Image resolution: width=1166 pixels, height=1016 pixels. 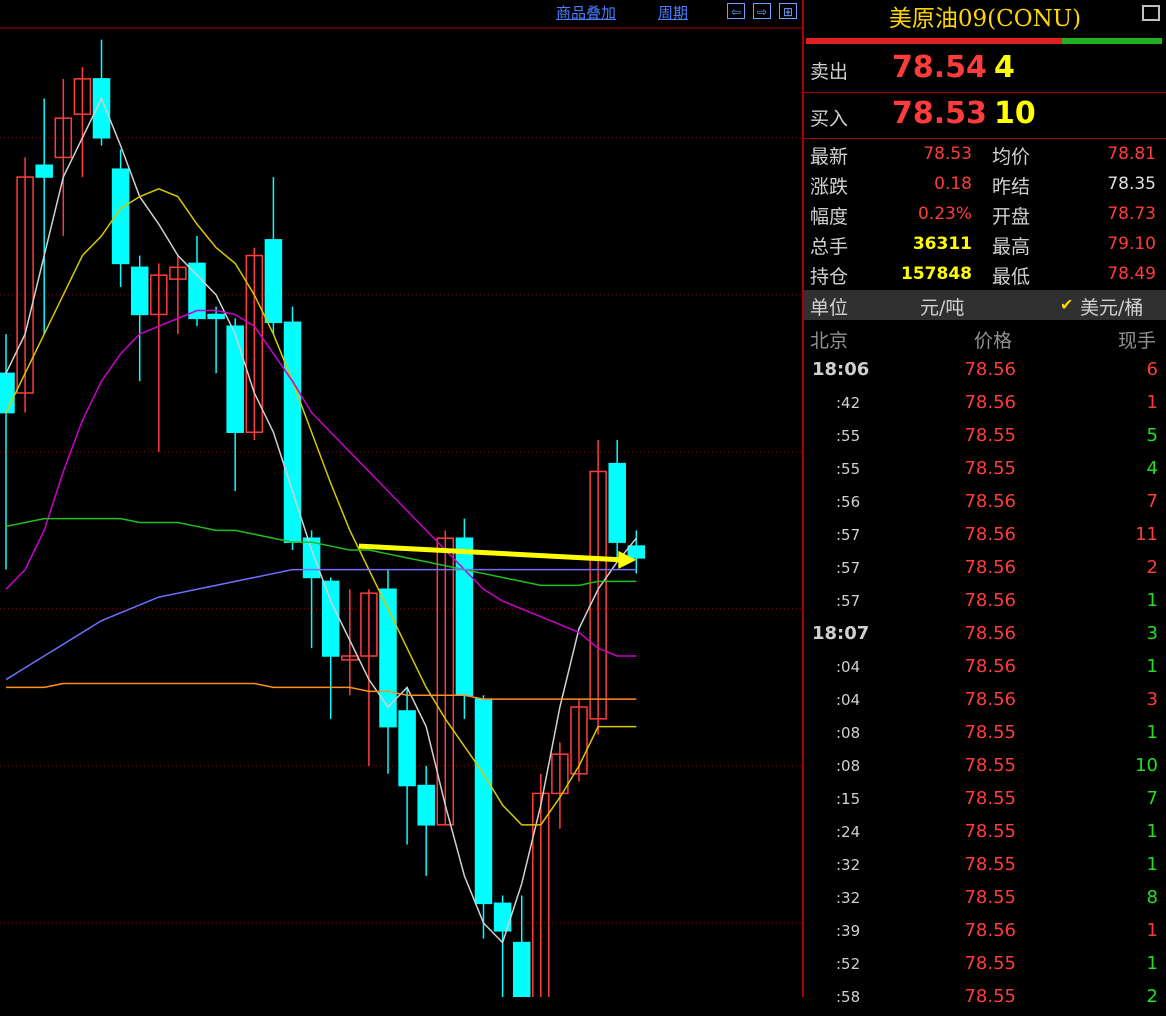 I want to click on quote-label: 最高, so click(x=1011, y=247).